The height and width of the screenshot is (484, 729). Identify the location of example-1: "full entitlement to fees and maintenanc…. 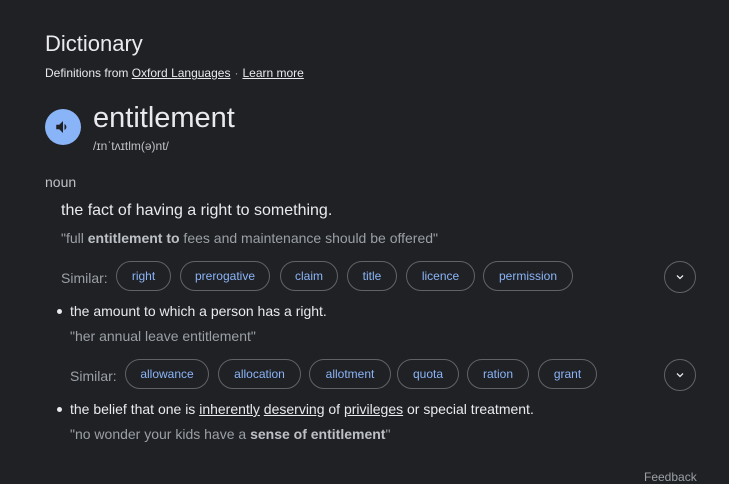
(249, 238).